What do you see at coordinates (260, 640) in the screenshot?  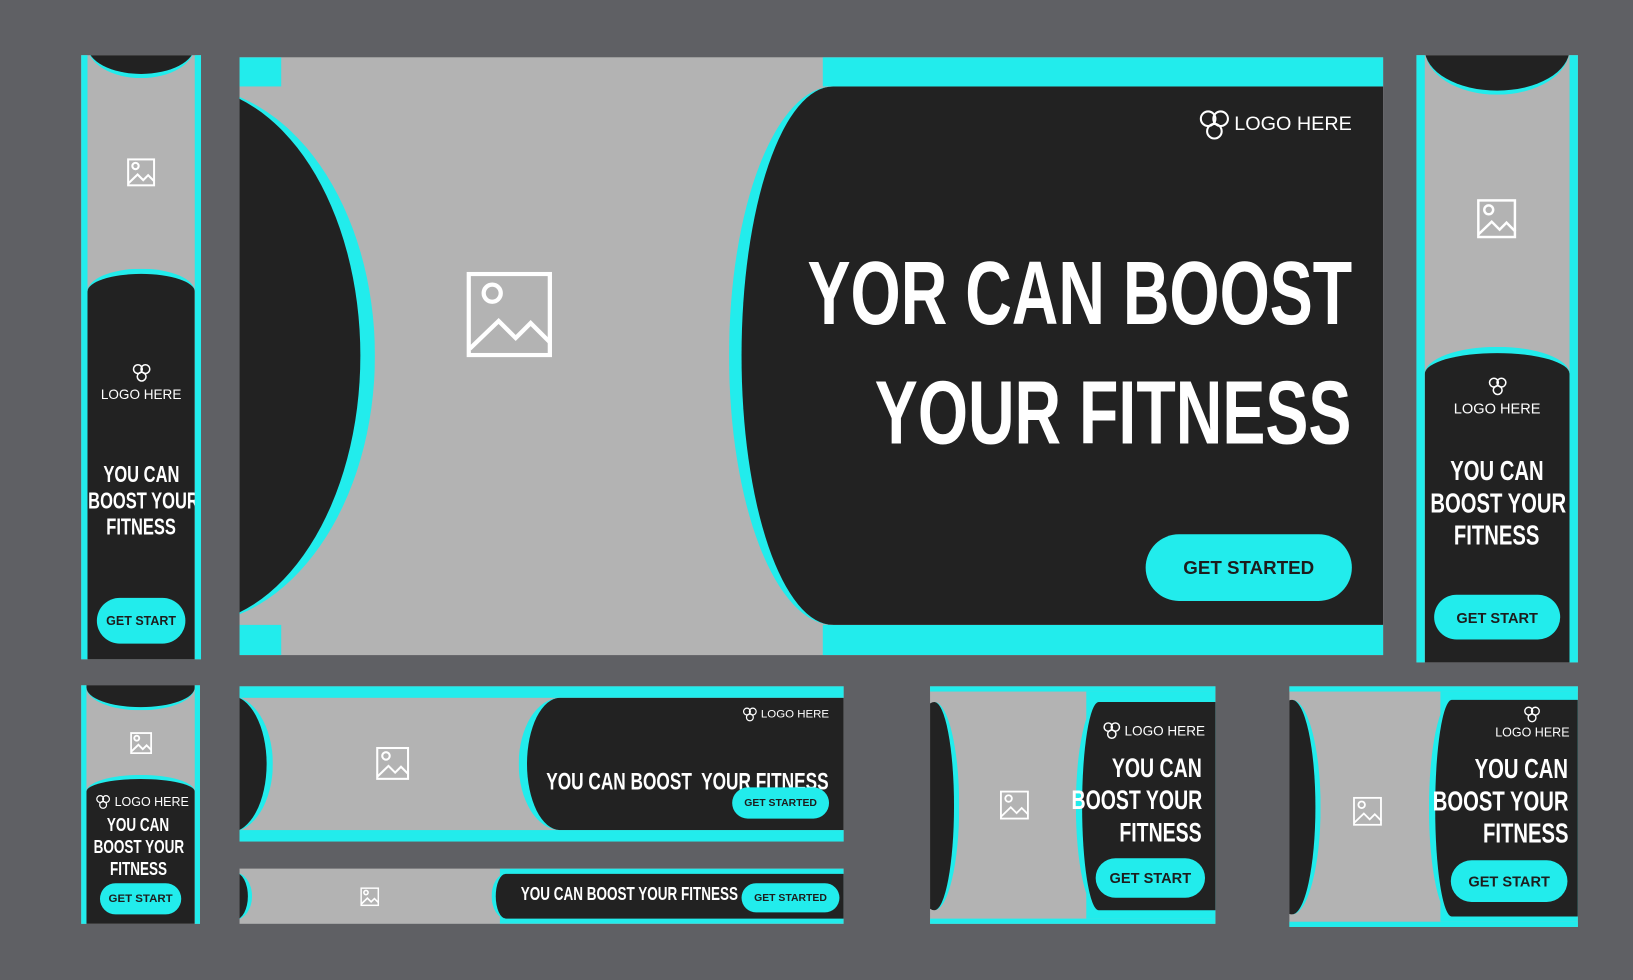 I see `accent-bar-bottom` at bounding box center [260, 640].